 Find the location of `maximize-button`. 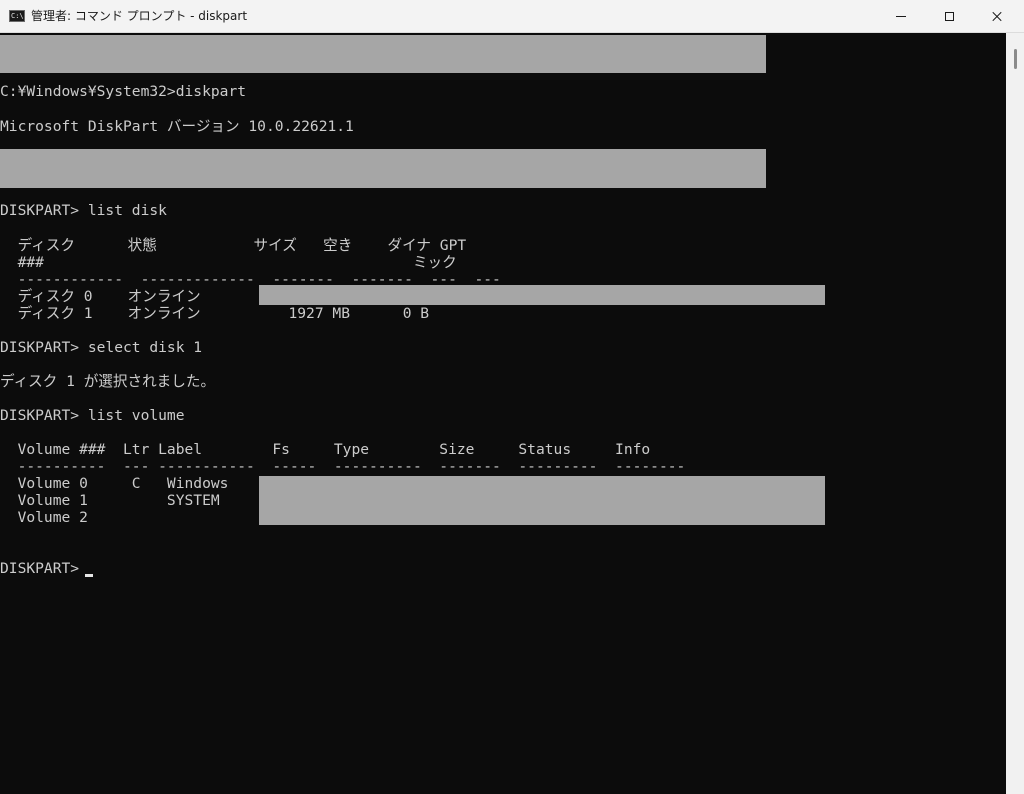

maximize-button is located at coordinates (949, 16).